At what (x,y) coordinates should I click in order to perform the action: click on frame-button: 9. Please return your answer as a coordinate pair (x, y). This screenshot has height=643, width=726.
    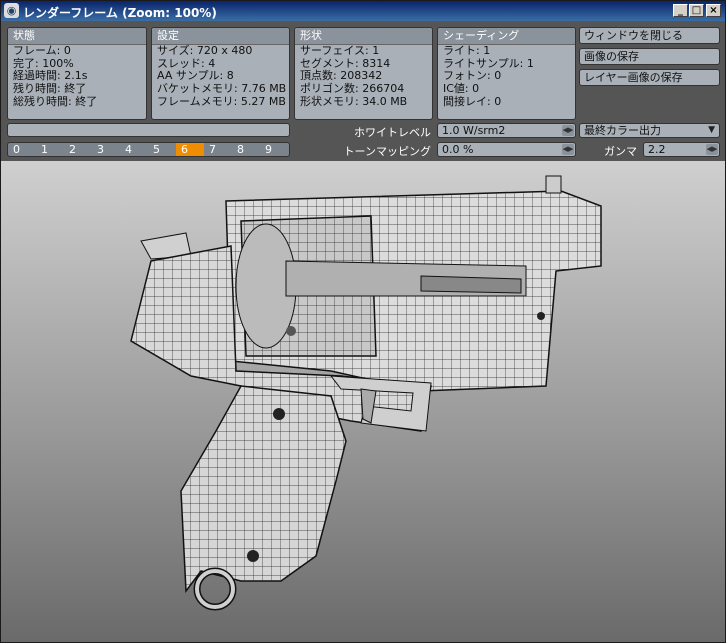
    Looking at the image, I should click on (274, 149).